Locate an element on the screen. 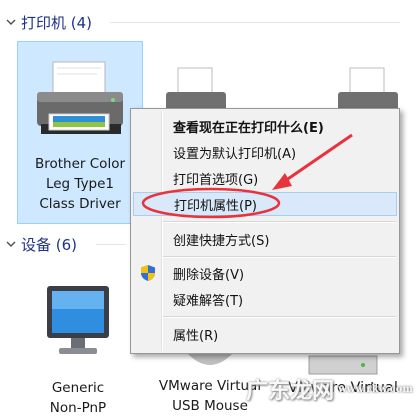 The image size is (417, 418). watermark-text: 广东龙网 is located at coordinates (290, 391).